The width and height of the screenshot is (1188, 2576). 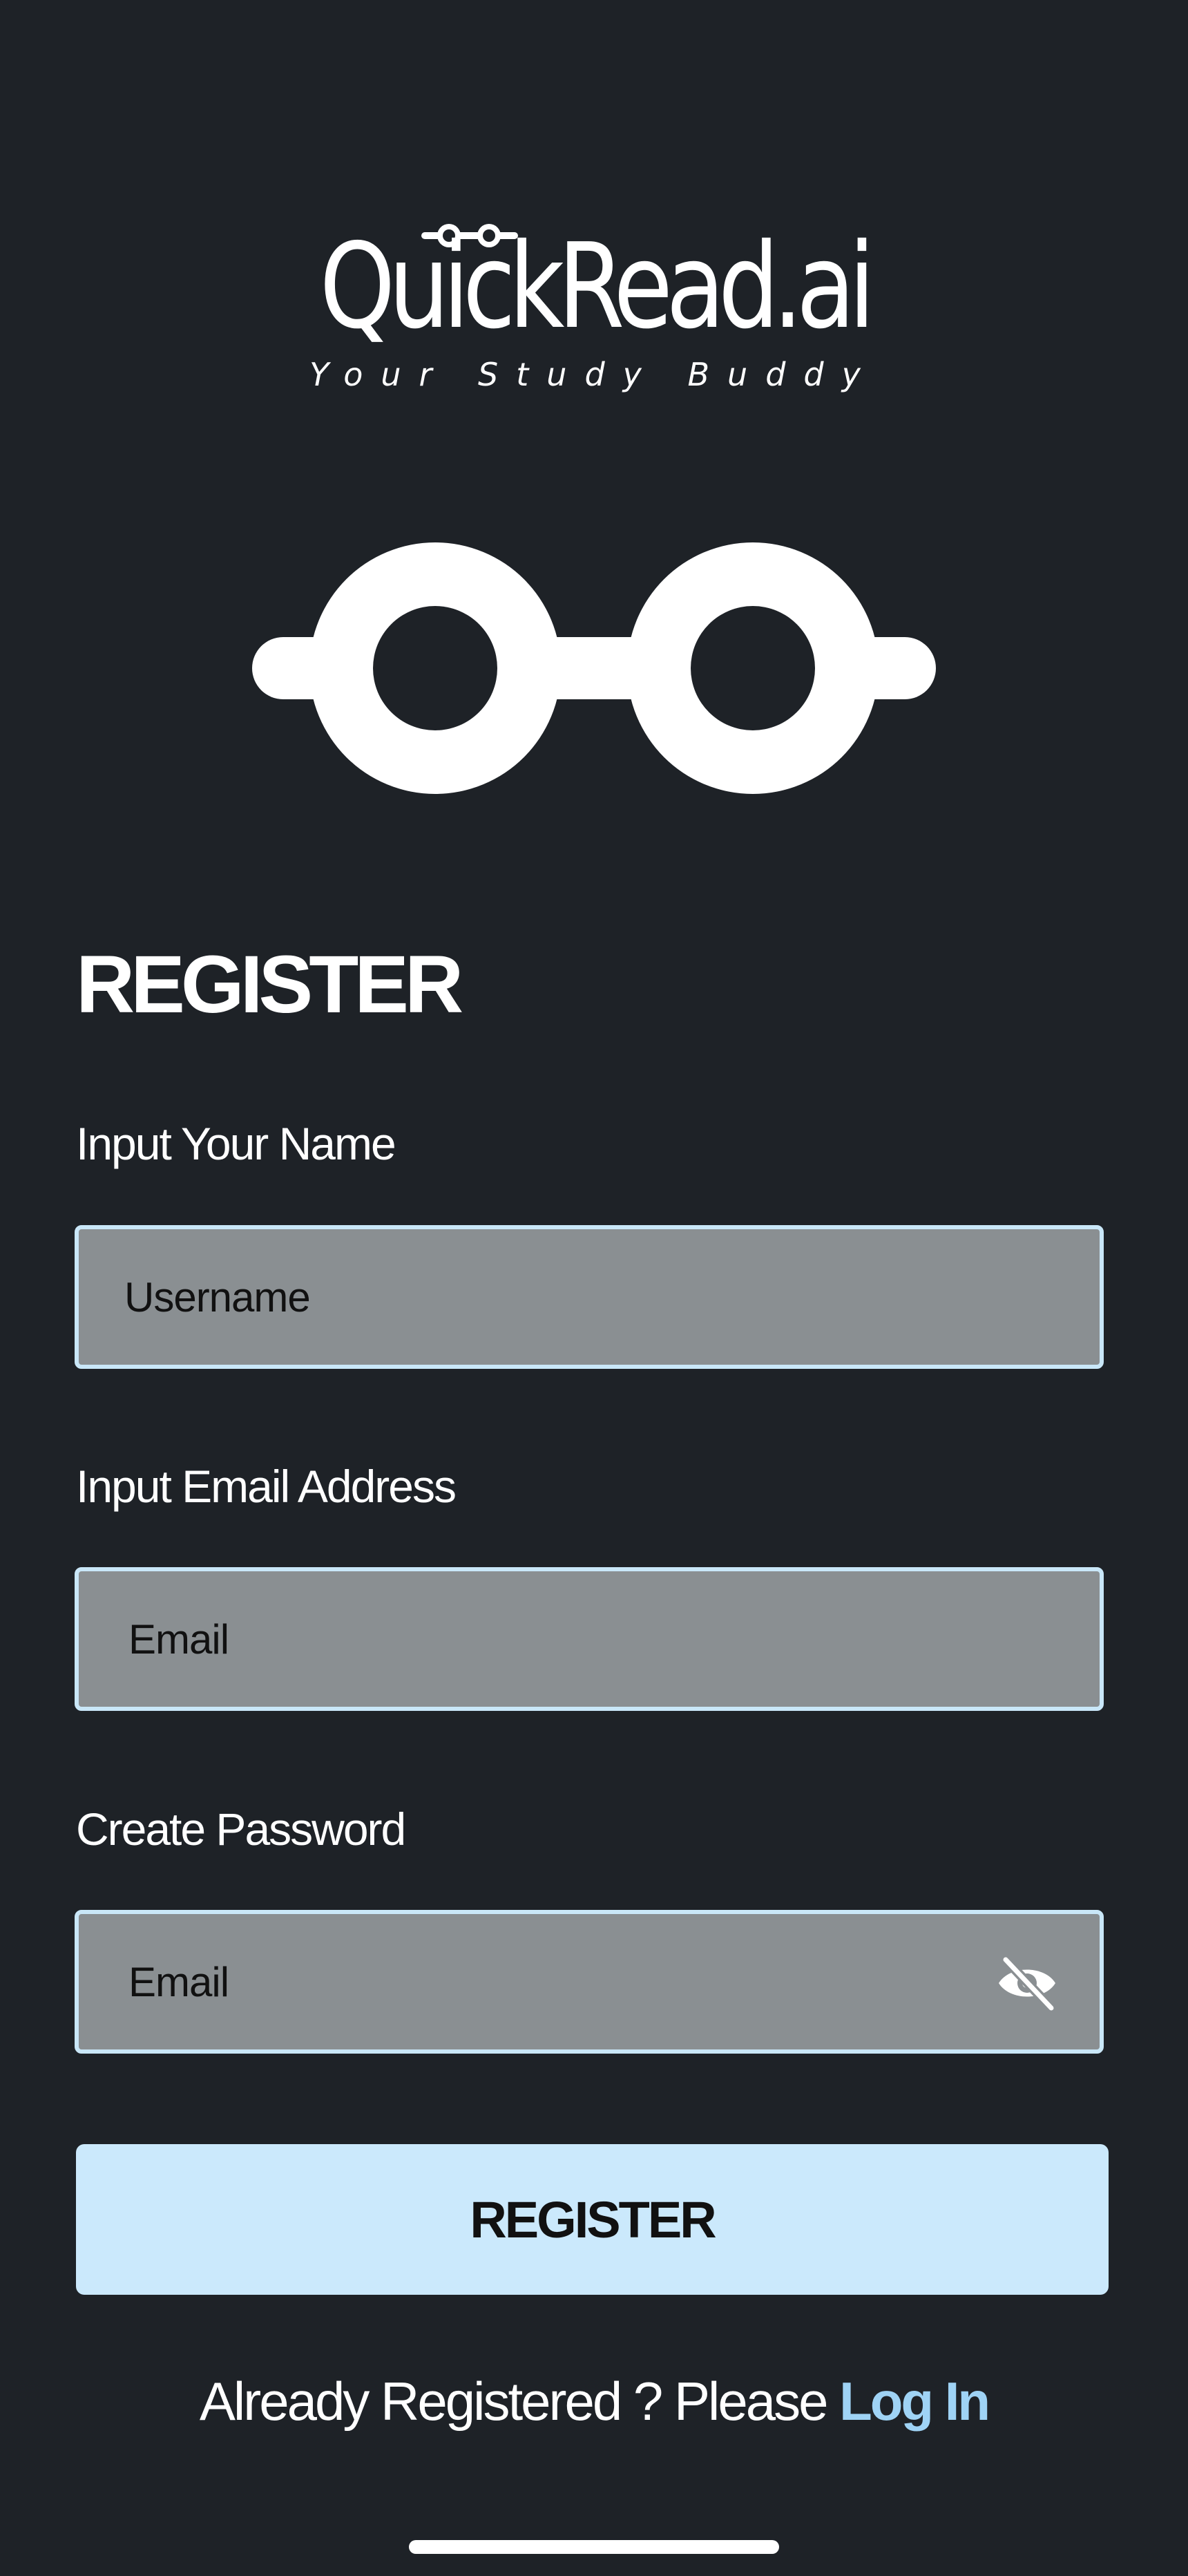 I want to click on login-prompt-text: Already Registered ? Please, so click(x=519, y=2401).